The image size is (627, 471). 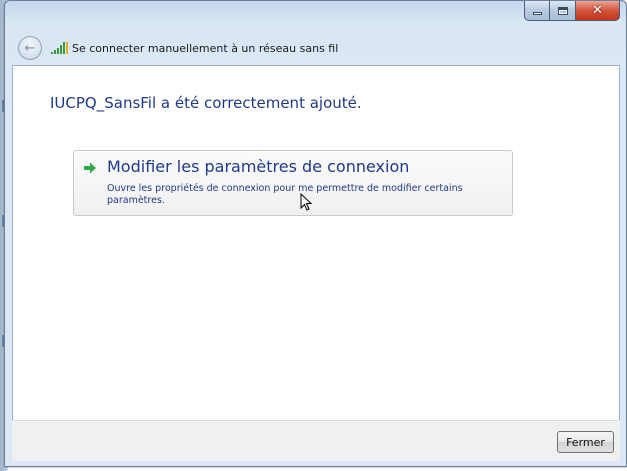 I want to click on close-icon: ✕, so click(x=597, y=10).